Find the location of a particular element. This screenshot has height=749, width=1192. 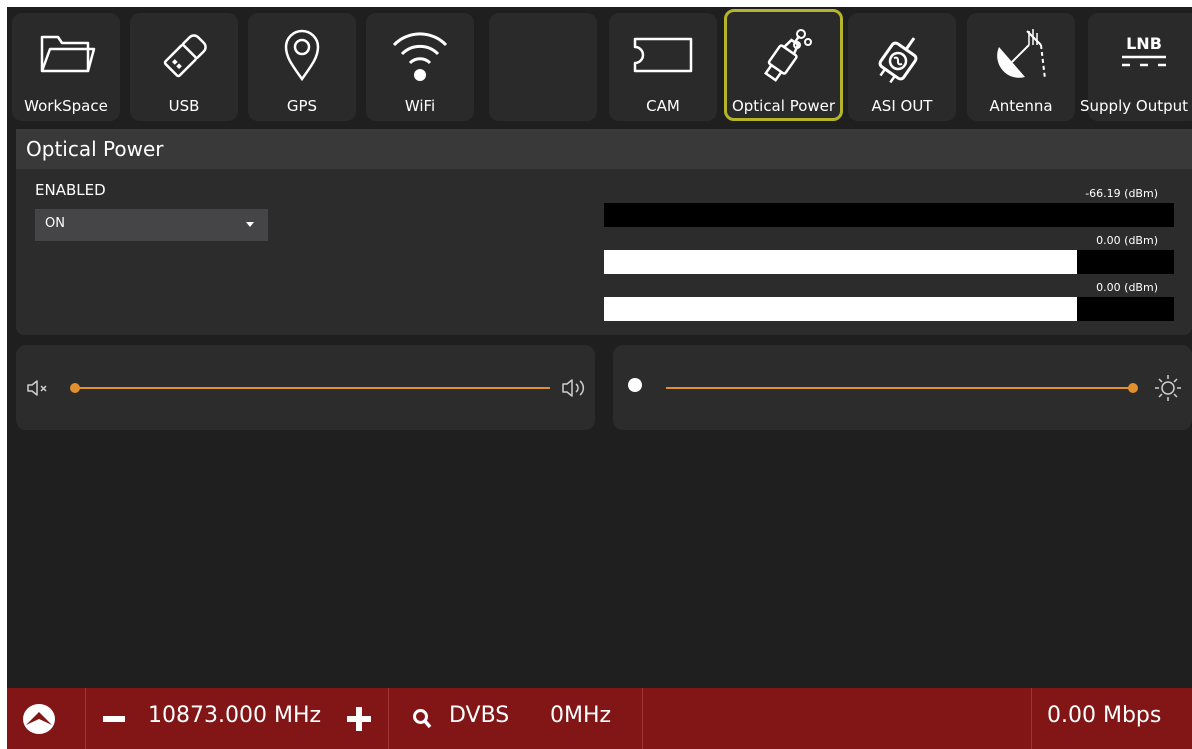

folder-icon is located at coordinates (68, 54).